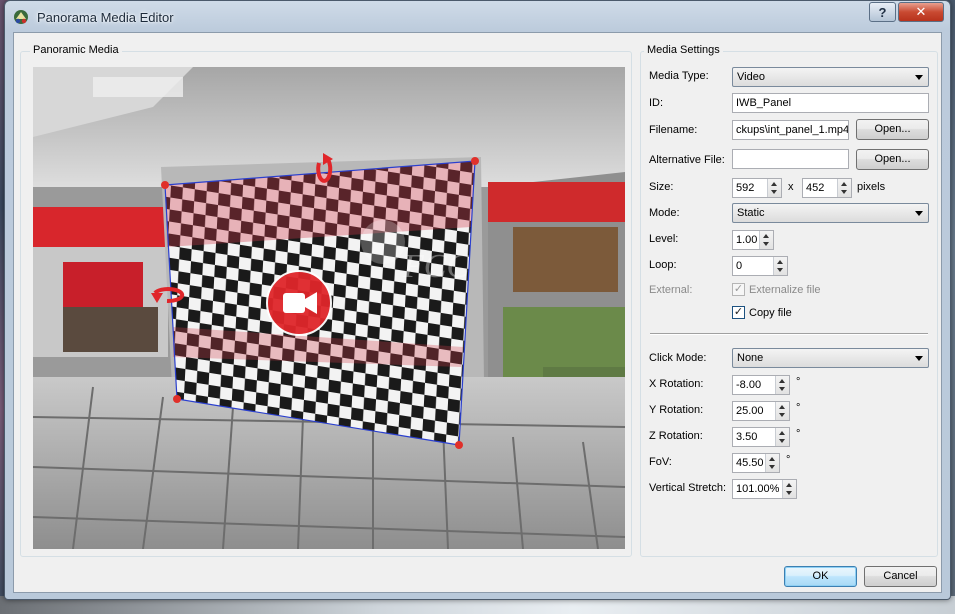 This screenshot has height=614, width=955. I want to click on panoramic-media-title: Panoramic Media, so click(76, 50).